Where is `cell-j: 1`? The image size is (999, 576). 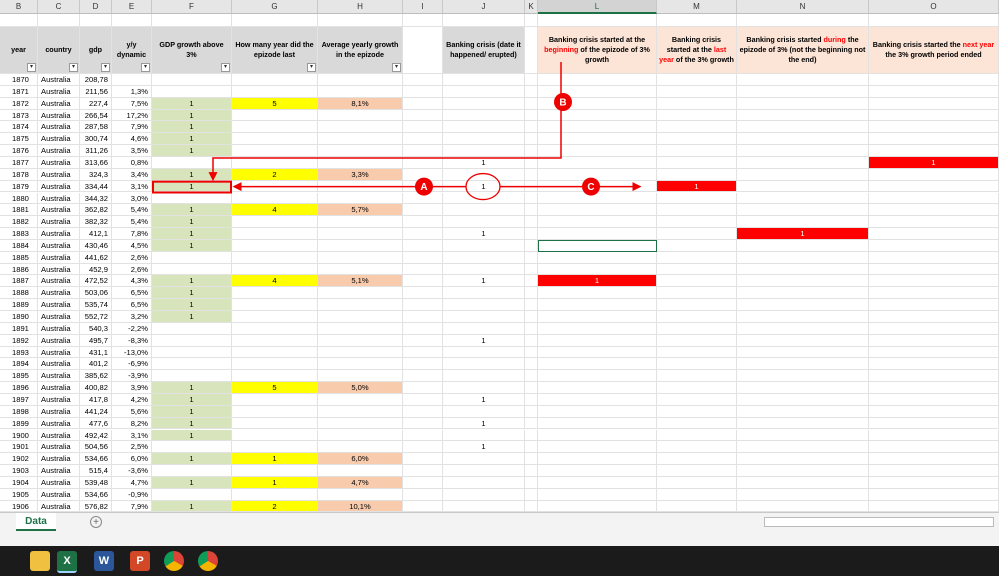
cell-j: 1 is located at coordinates (484, 340).